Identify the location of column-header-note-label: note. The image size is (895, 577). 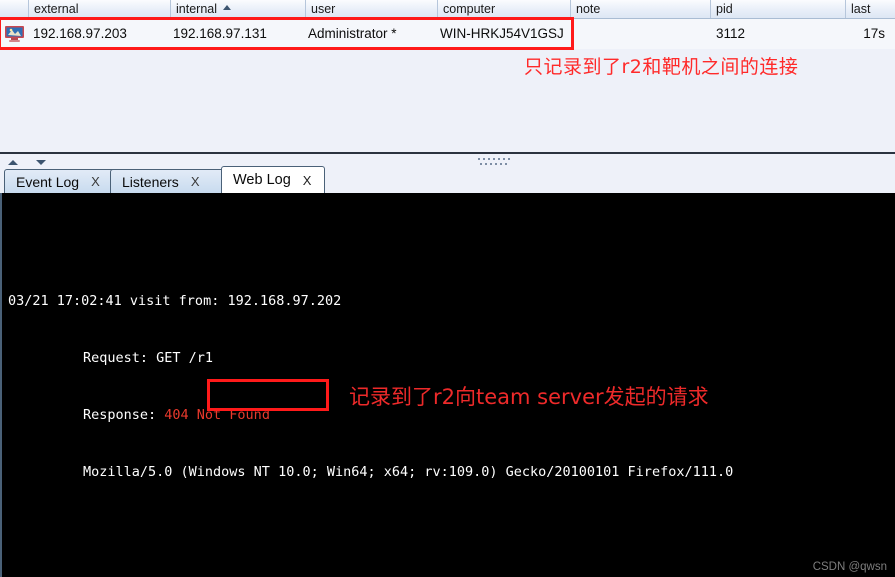
(588, 9).